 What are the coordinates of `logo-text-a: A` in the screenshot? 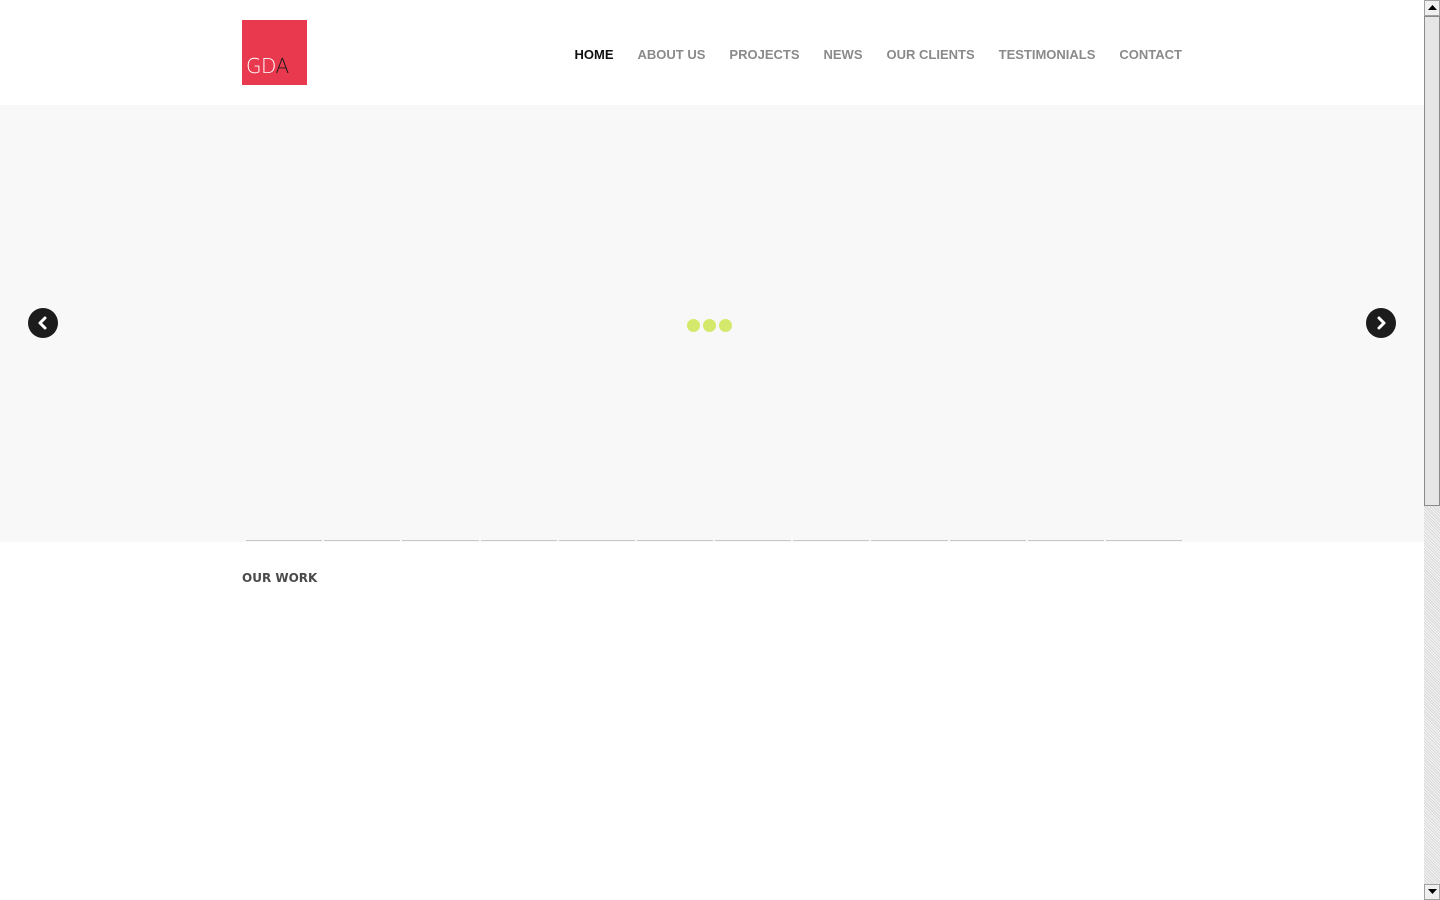 It's located at (282, 66).